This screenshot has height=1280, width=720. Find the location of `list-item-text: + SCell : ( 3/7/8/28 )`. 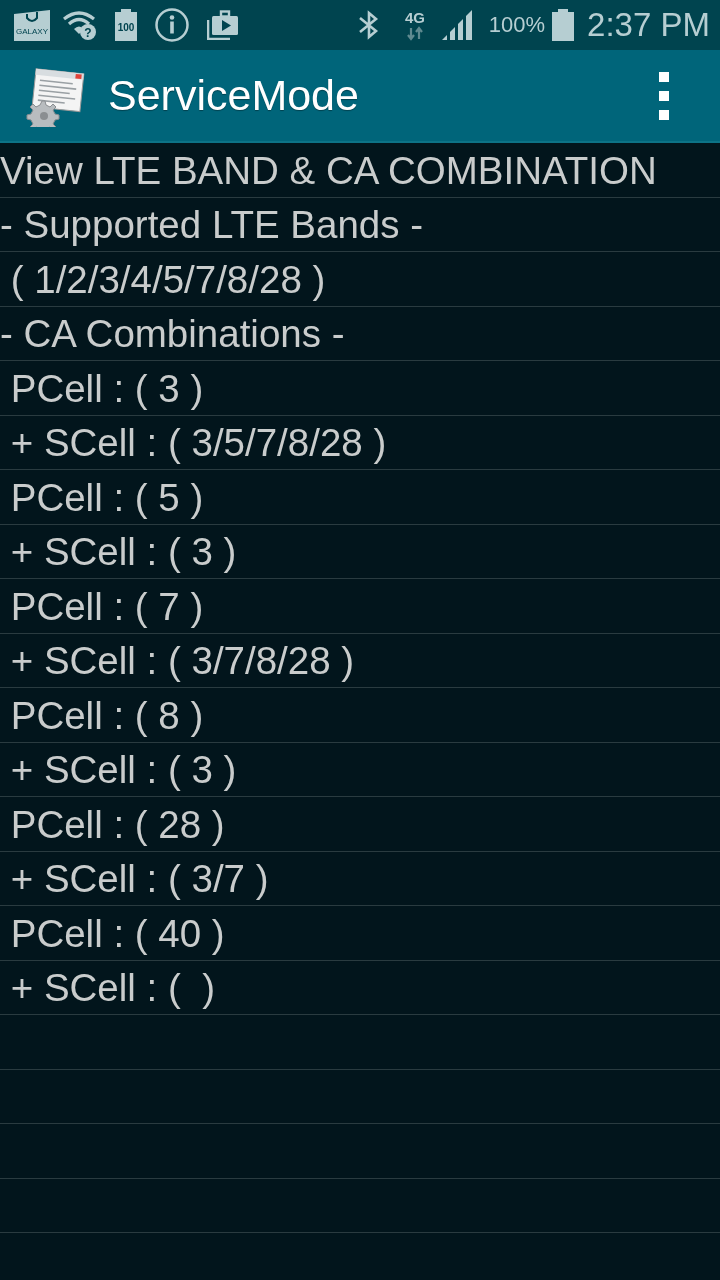

list-item-text: + SCell : ( 3/7/8/28 ) is located at coordinates (182, 661).